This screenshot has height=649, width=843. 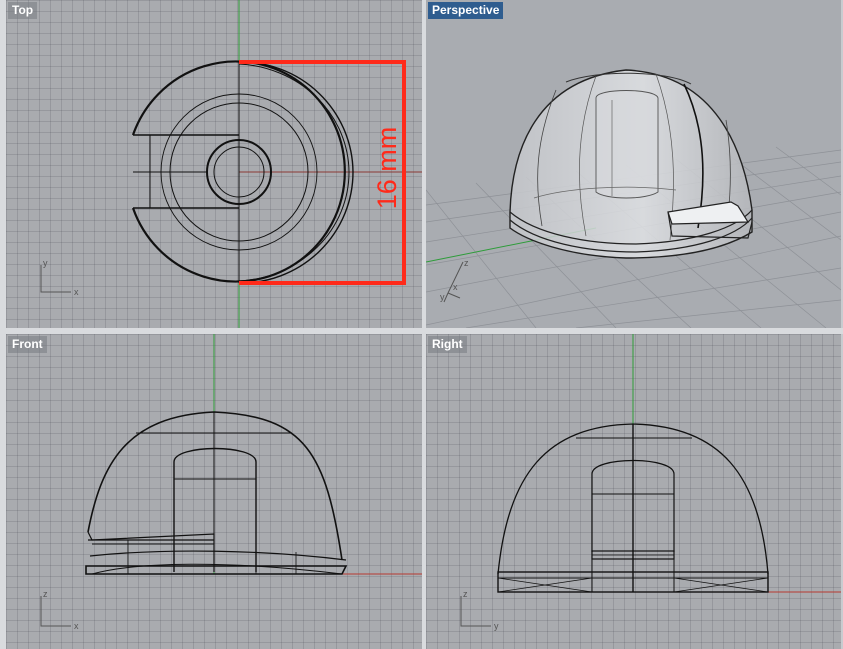 What do you see at coordinates (496, 626) in the screenshot?
I see `right-axis-label-y: y` at bounding box center [496, 626].